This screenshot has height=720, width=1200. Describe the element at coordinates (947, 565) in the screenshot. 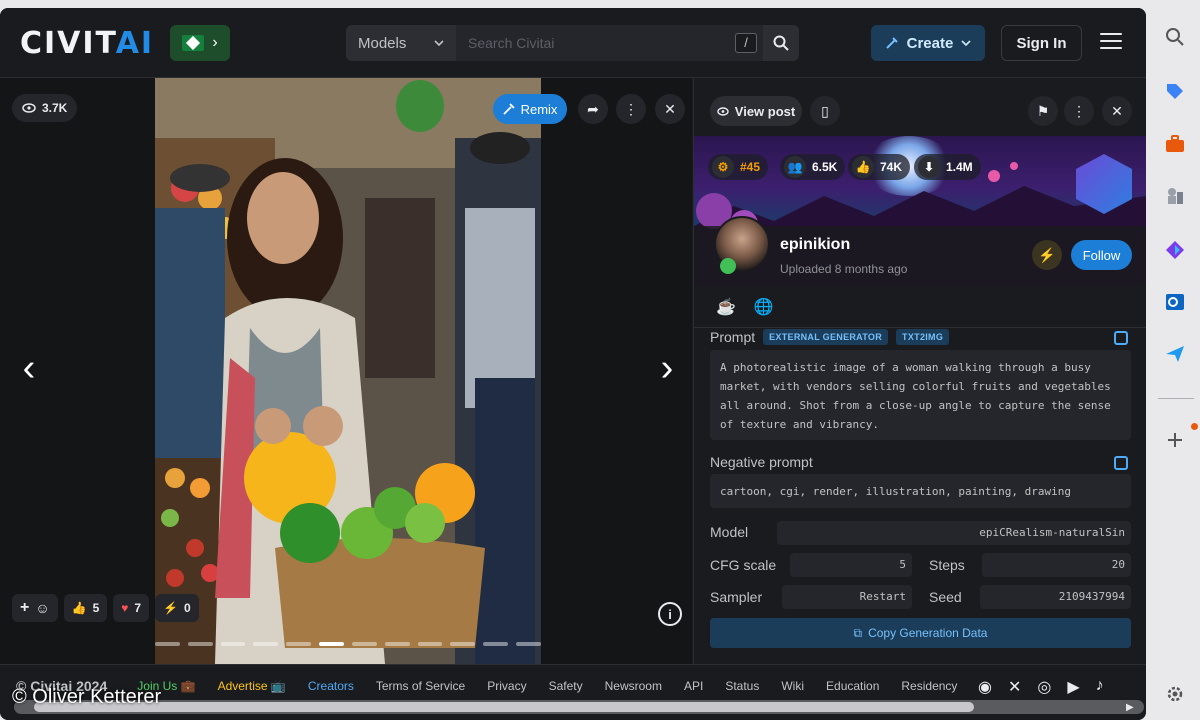

I see `steps-label: Steps` at that location.